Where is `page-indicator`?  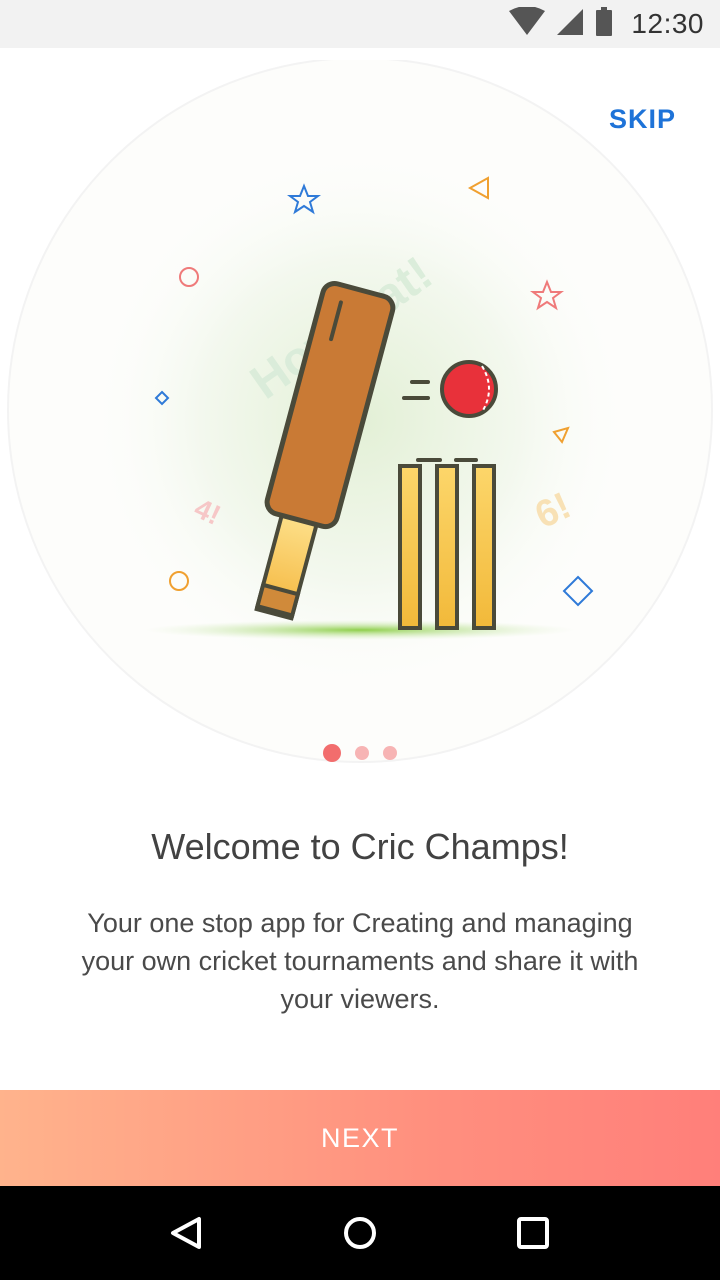
page-indicator is located at coordinates (360, 753).